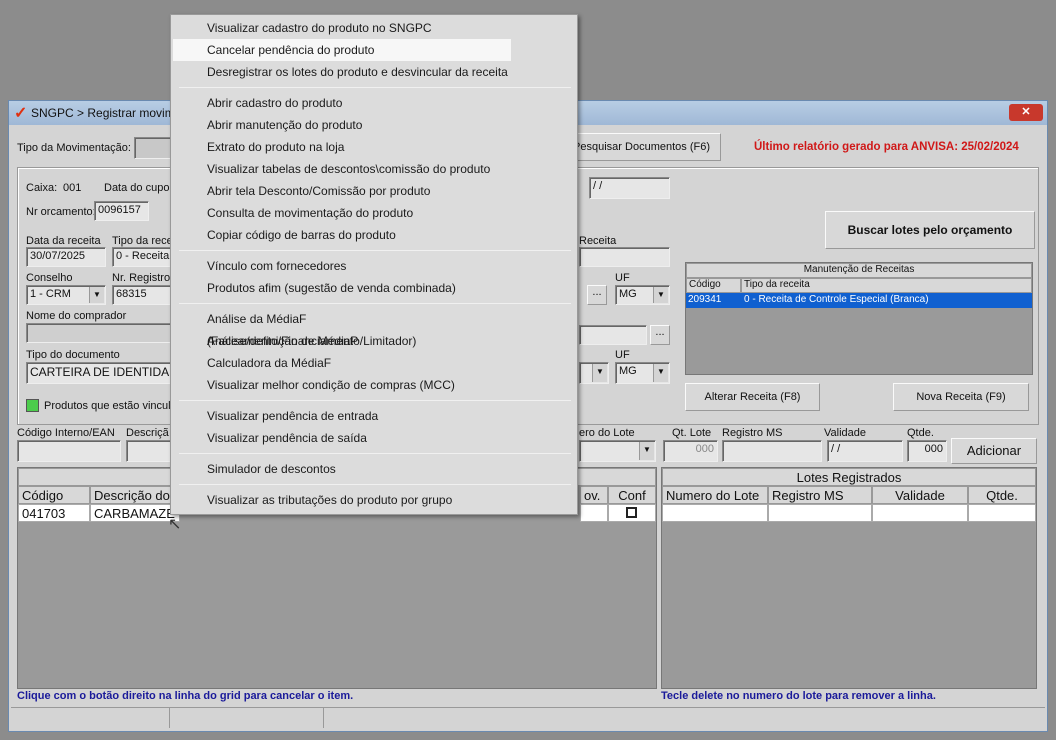 The width and height of the screenshot is (1056, 740). Describe the element at coordinates (342, 28) in the screenshot. I see `context-menu-item: Visualizar cadastro do produto no SNGPC` at that location.